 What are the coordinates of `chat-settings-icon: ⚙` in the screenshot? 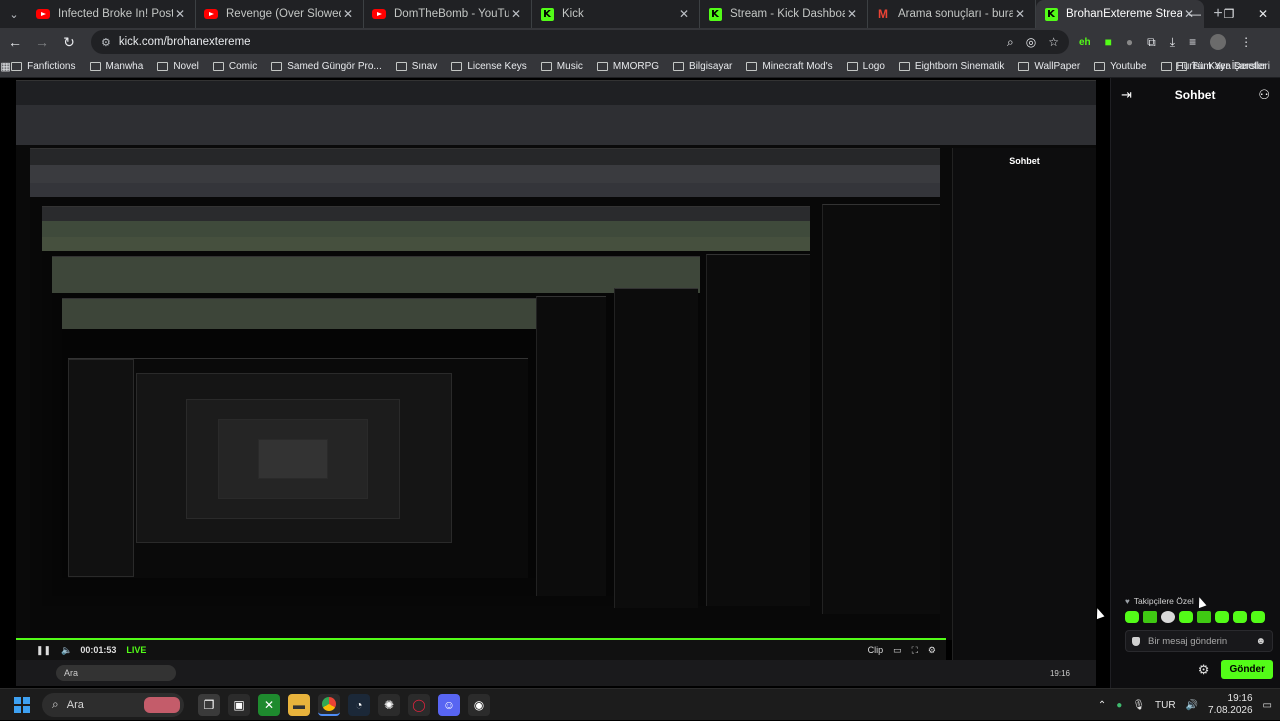 It's located at (1204, 670).